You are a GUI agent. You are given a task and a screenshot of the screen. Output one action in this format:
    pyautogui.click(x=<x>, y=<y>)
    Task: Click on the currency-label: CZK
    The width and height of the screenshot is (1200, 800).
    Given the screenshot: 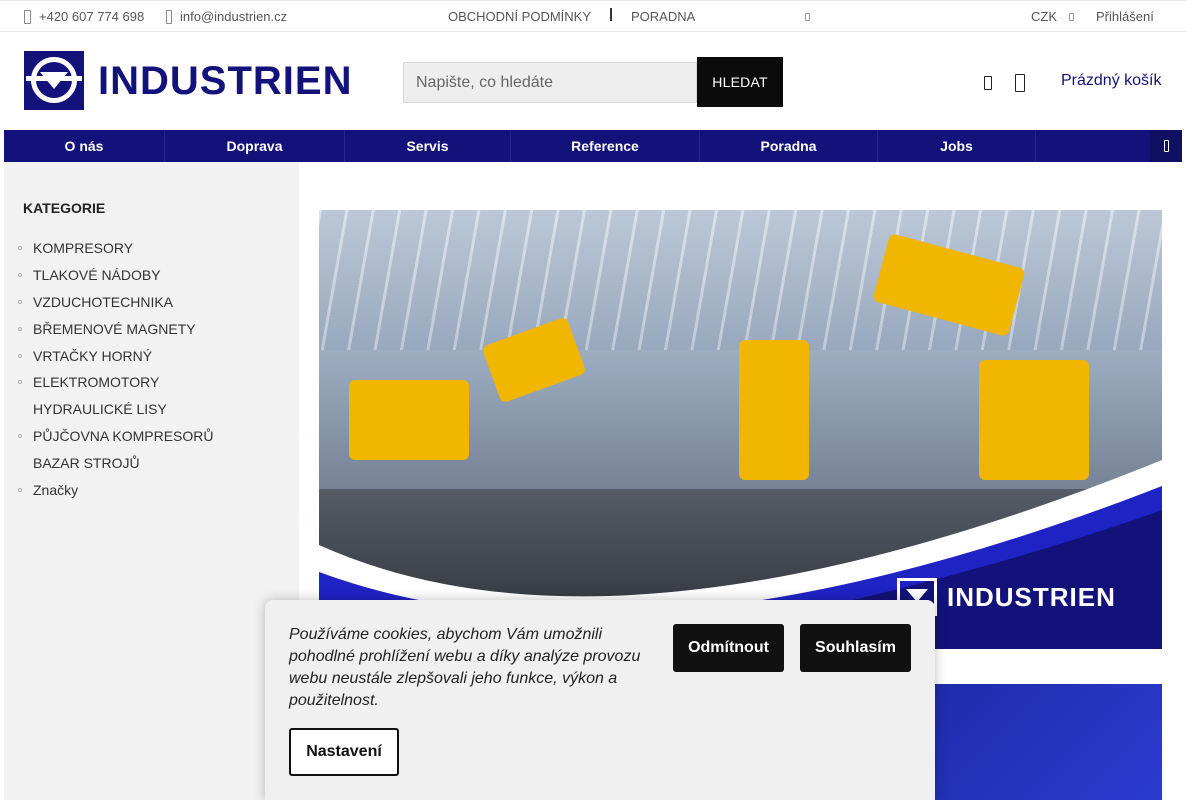 What is the action you would take?
    pyautogui.click(x=1044, y=16)
    